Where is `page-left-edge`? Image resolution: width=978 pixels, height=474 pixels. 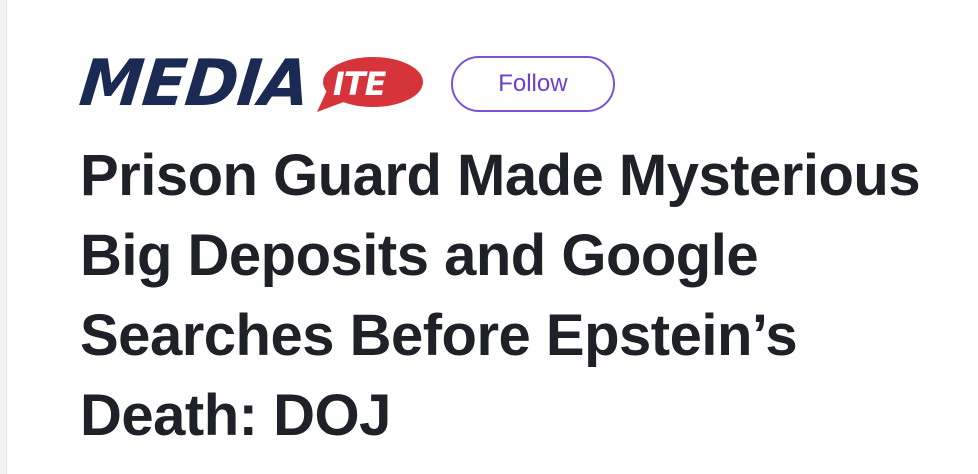
page-left-edge is located at coordinates (3, 237).